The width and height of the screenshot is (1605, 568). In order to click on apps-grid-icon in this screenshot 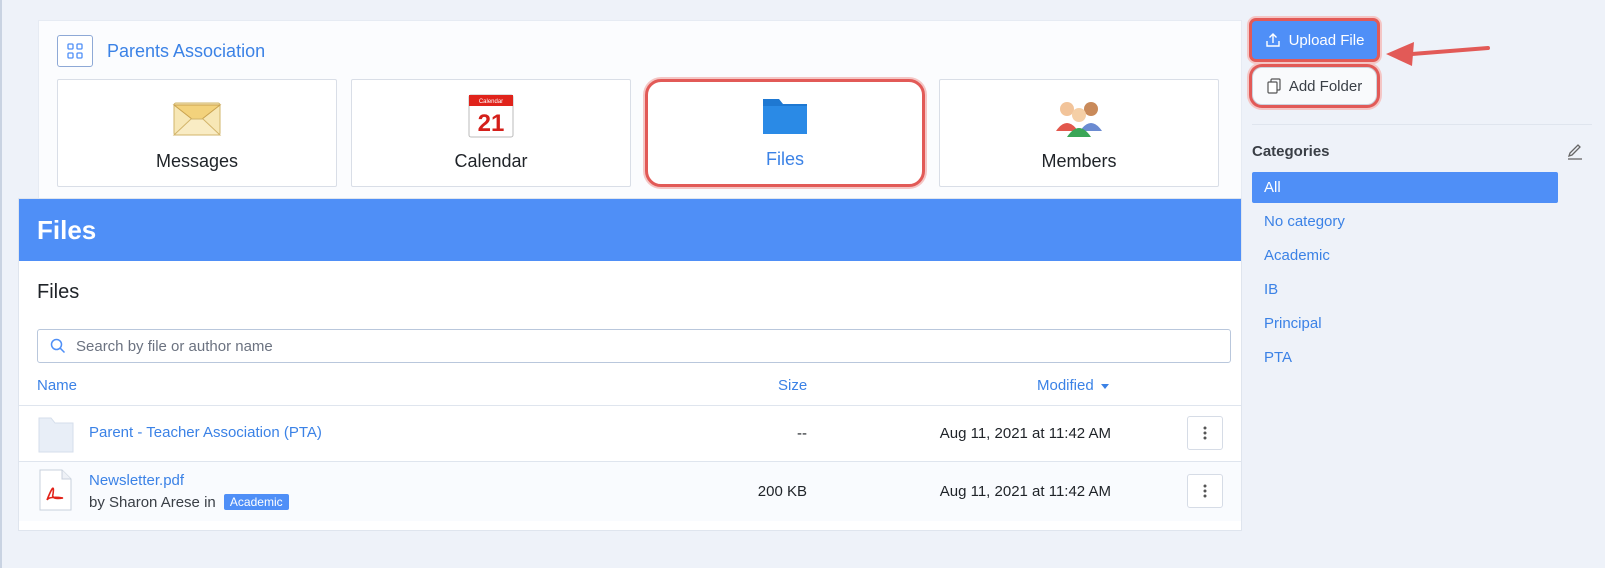, I will do `click(75, 51)`.